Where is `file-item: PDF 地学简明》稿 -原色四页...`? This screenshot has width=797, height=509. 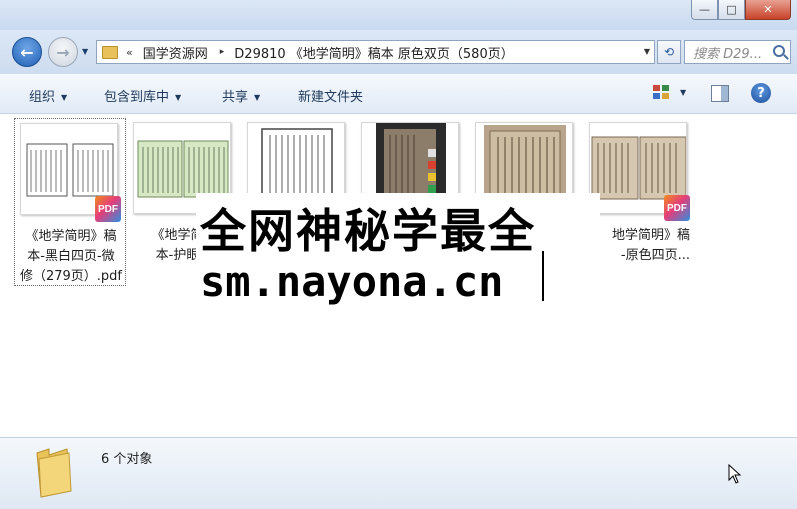 file-item: PDF 地学简明》稿 -原色四页... is located at coordinates (640, 202).